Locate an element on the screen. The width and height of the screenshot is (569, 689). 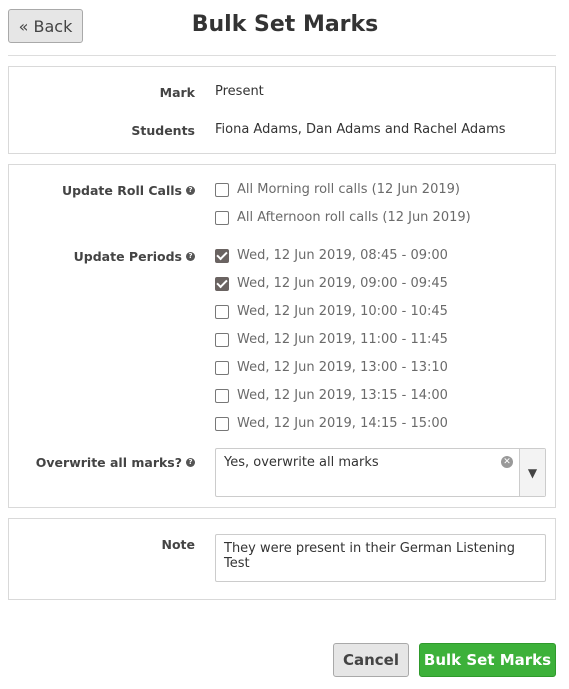
period-option: Wed, 12 Jun 2019, 13:00 - 13:10 is located at coordinates (331, 367).